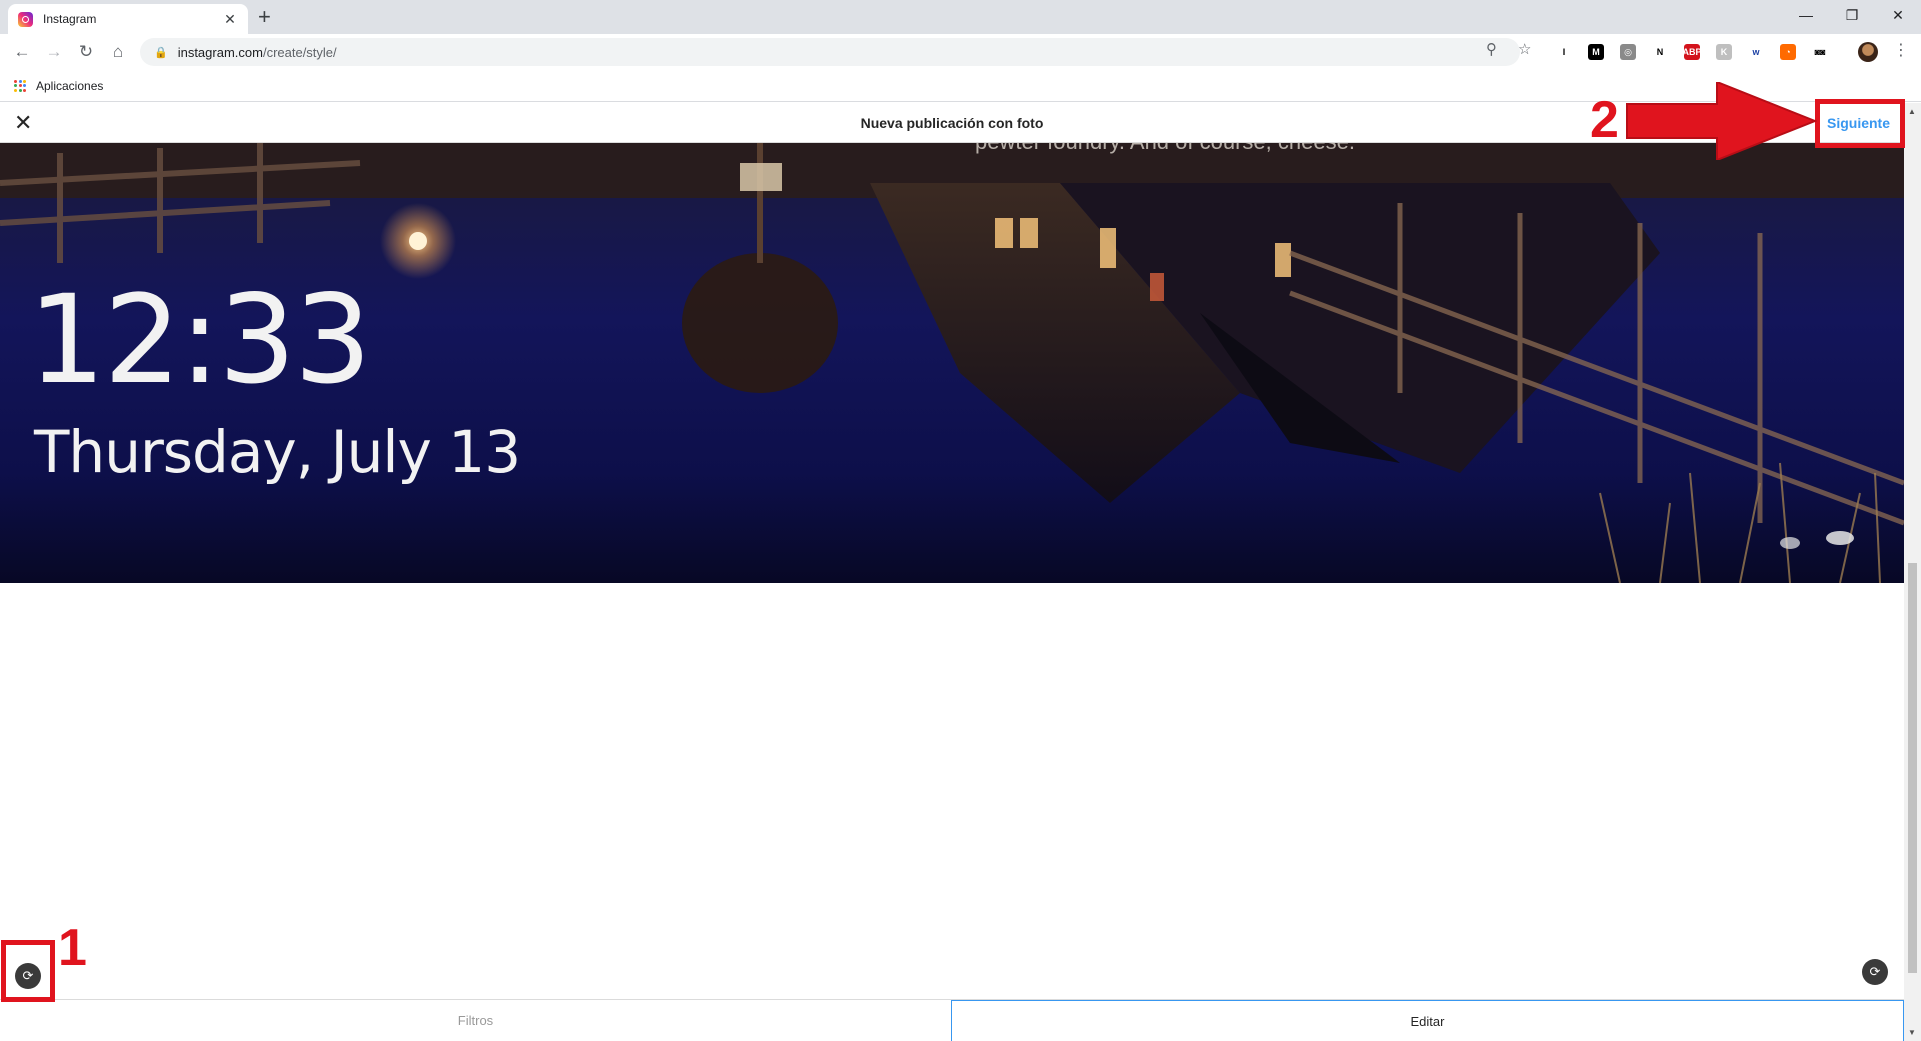  I want to click on medium-extension-icon: M, so click(1596, 52).